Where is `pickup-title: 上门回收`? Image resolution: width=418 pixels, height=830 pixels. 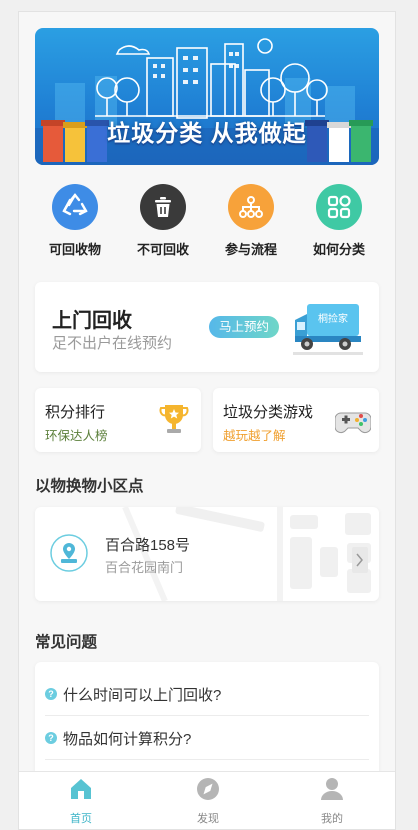
pickup-title: 上门回收 is located at coordinates (92, 321).